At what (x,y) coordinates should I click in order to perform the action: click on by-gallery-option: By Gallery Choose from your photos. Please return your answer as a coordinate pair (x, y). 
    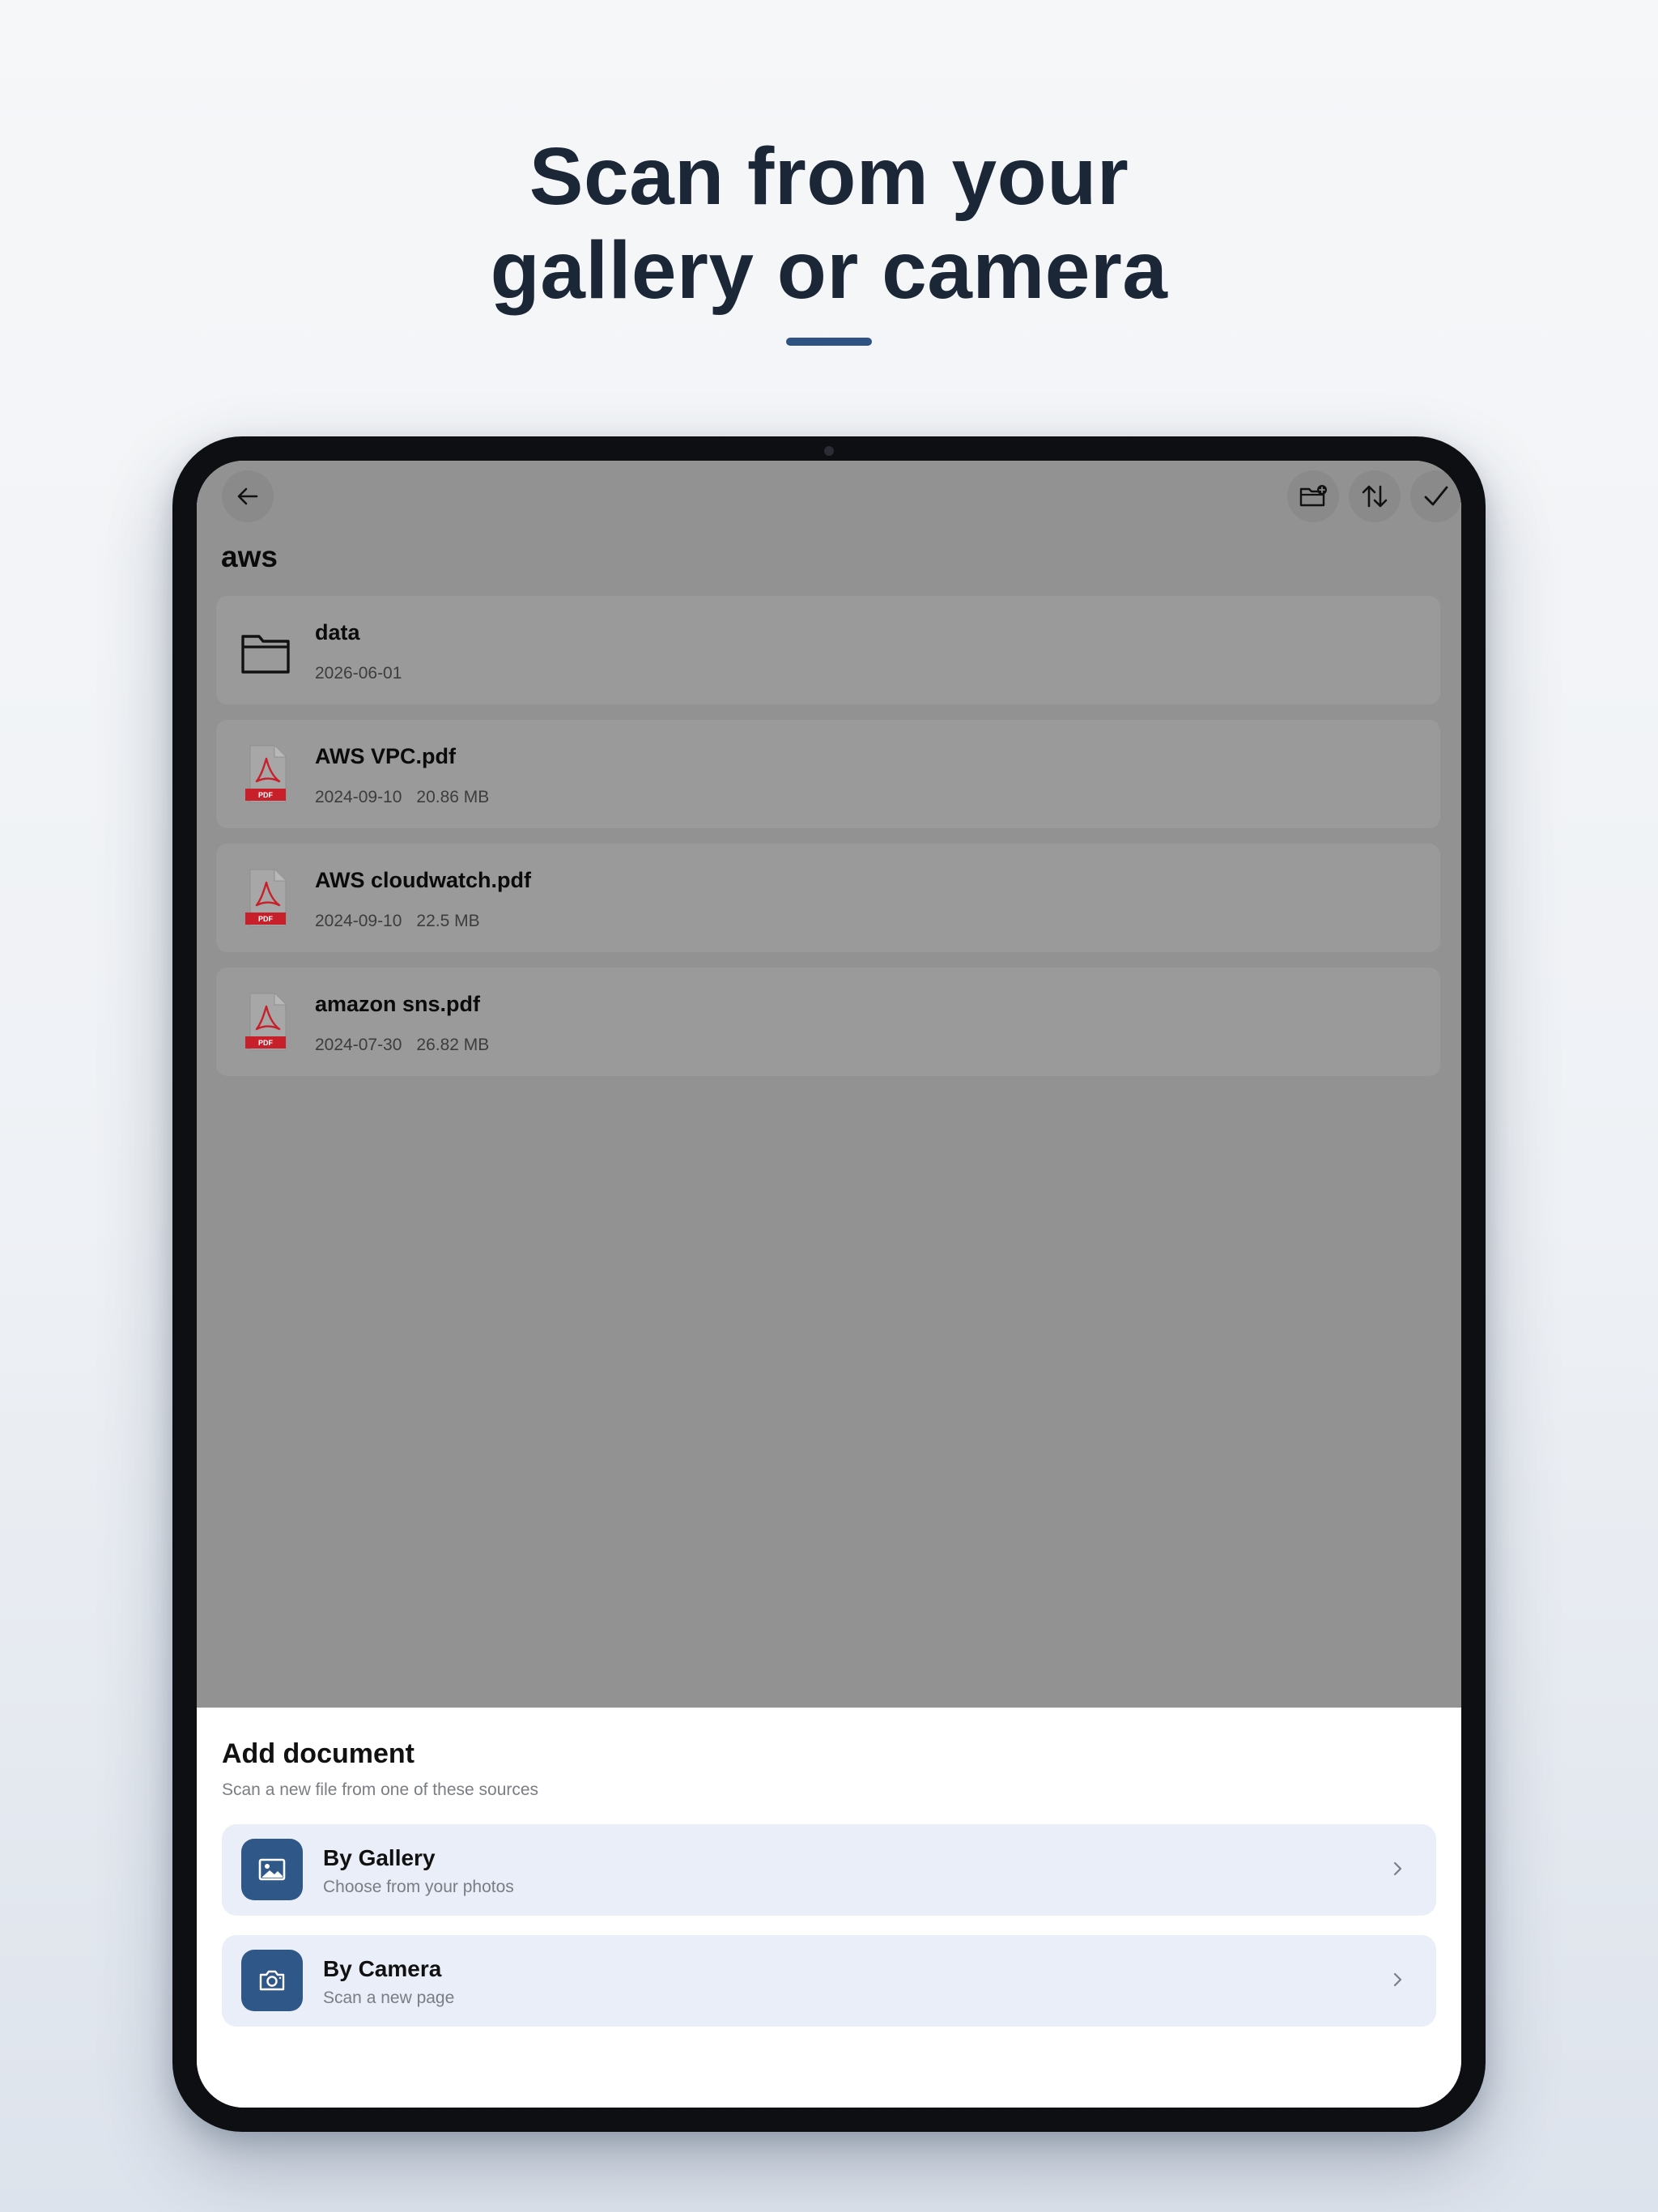
    Looking at the image, I should click on (829, 1870).